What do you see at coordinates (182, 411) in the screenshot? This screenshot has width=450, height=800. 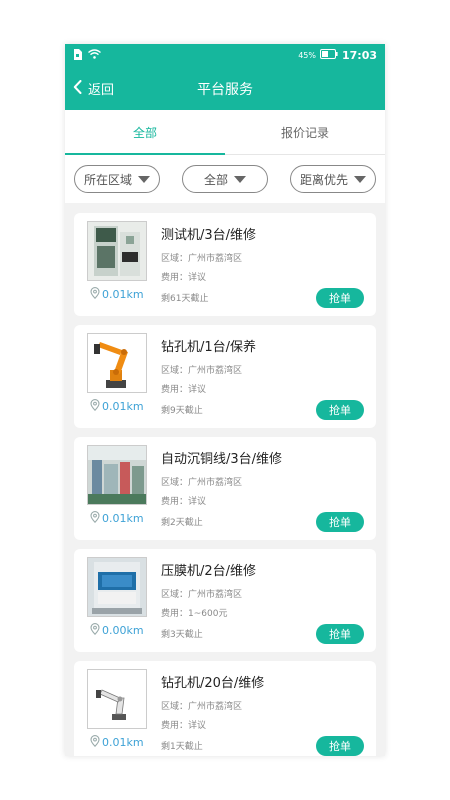 I see `order-deadline: 剩9天截止` at bounding box center [182, 411].